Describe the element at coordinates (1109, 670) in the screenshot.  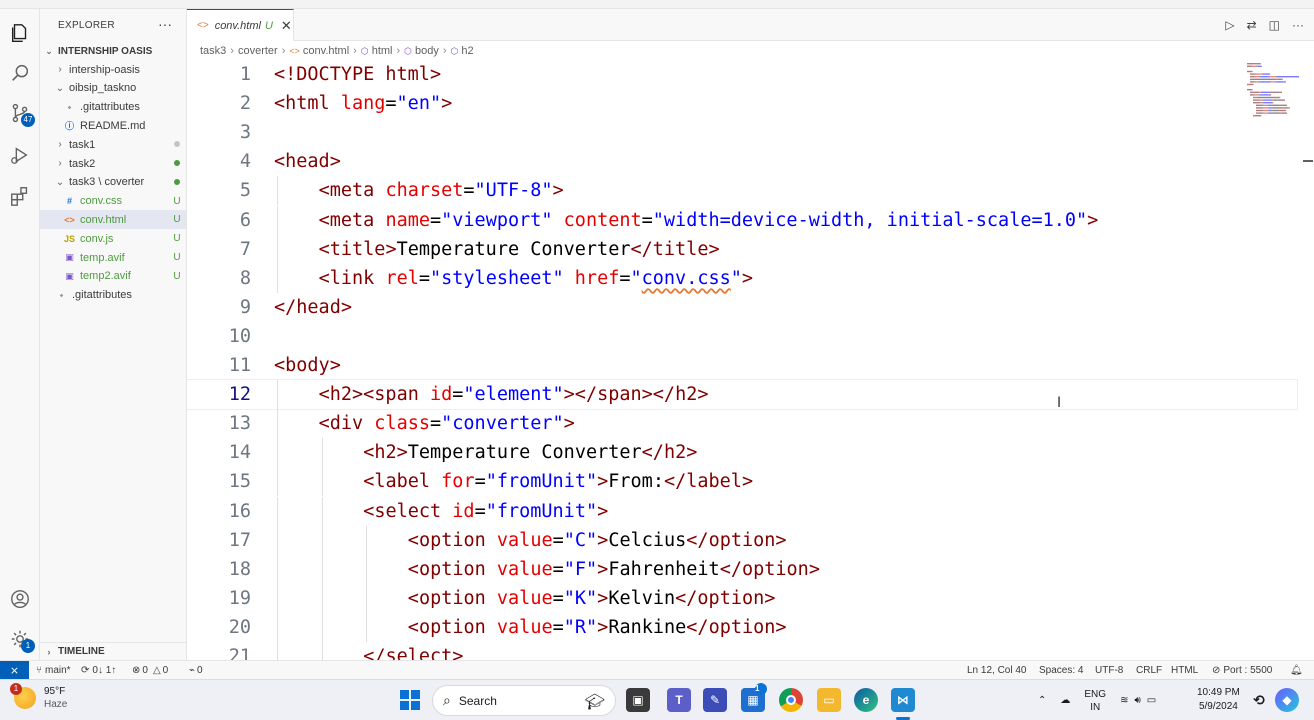
I see `encoding: UTF-8` at that location.